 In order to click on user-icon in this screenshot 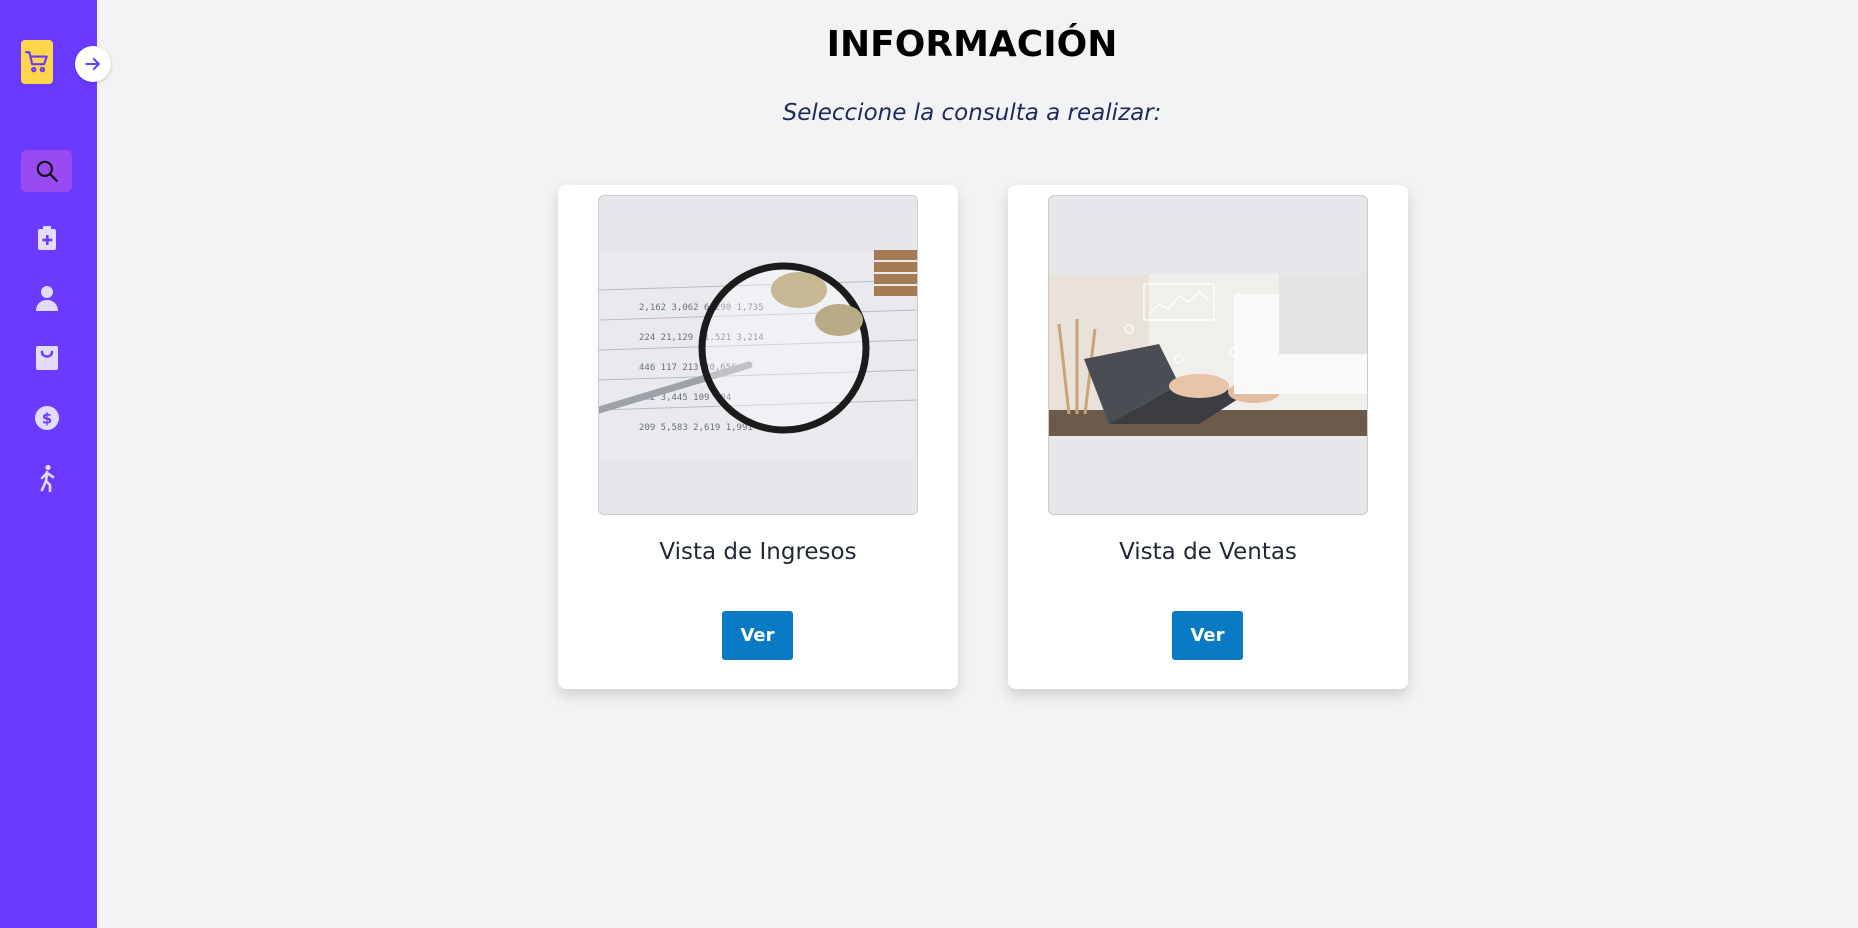, I will do `click(46, 298)`.